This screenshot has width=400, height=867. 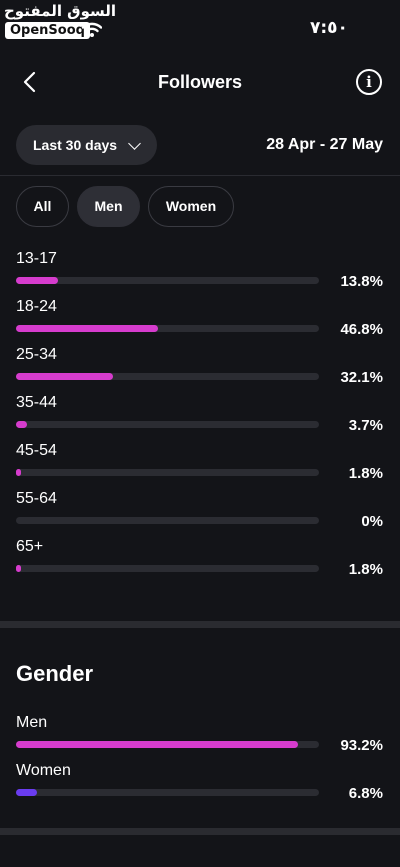 I want to click on chevron-down-icon, so click(x=134, y=143).